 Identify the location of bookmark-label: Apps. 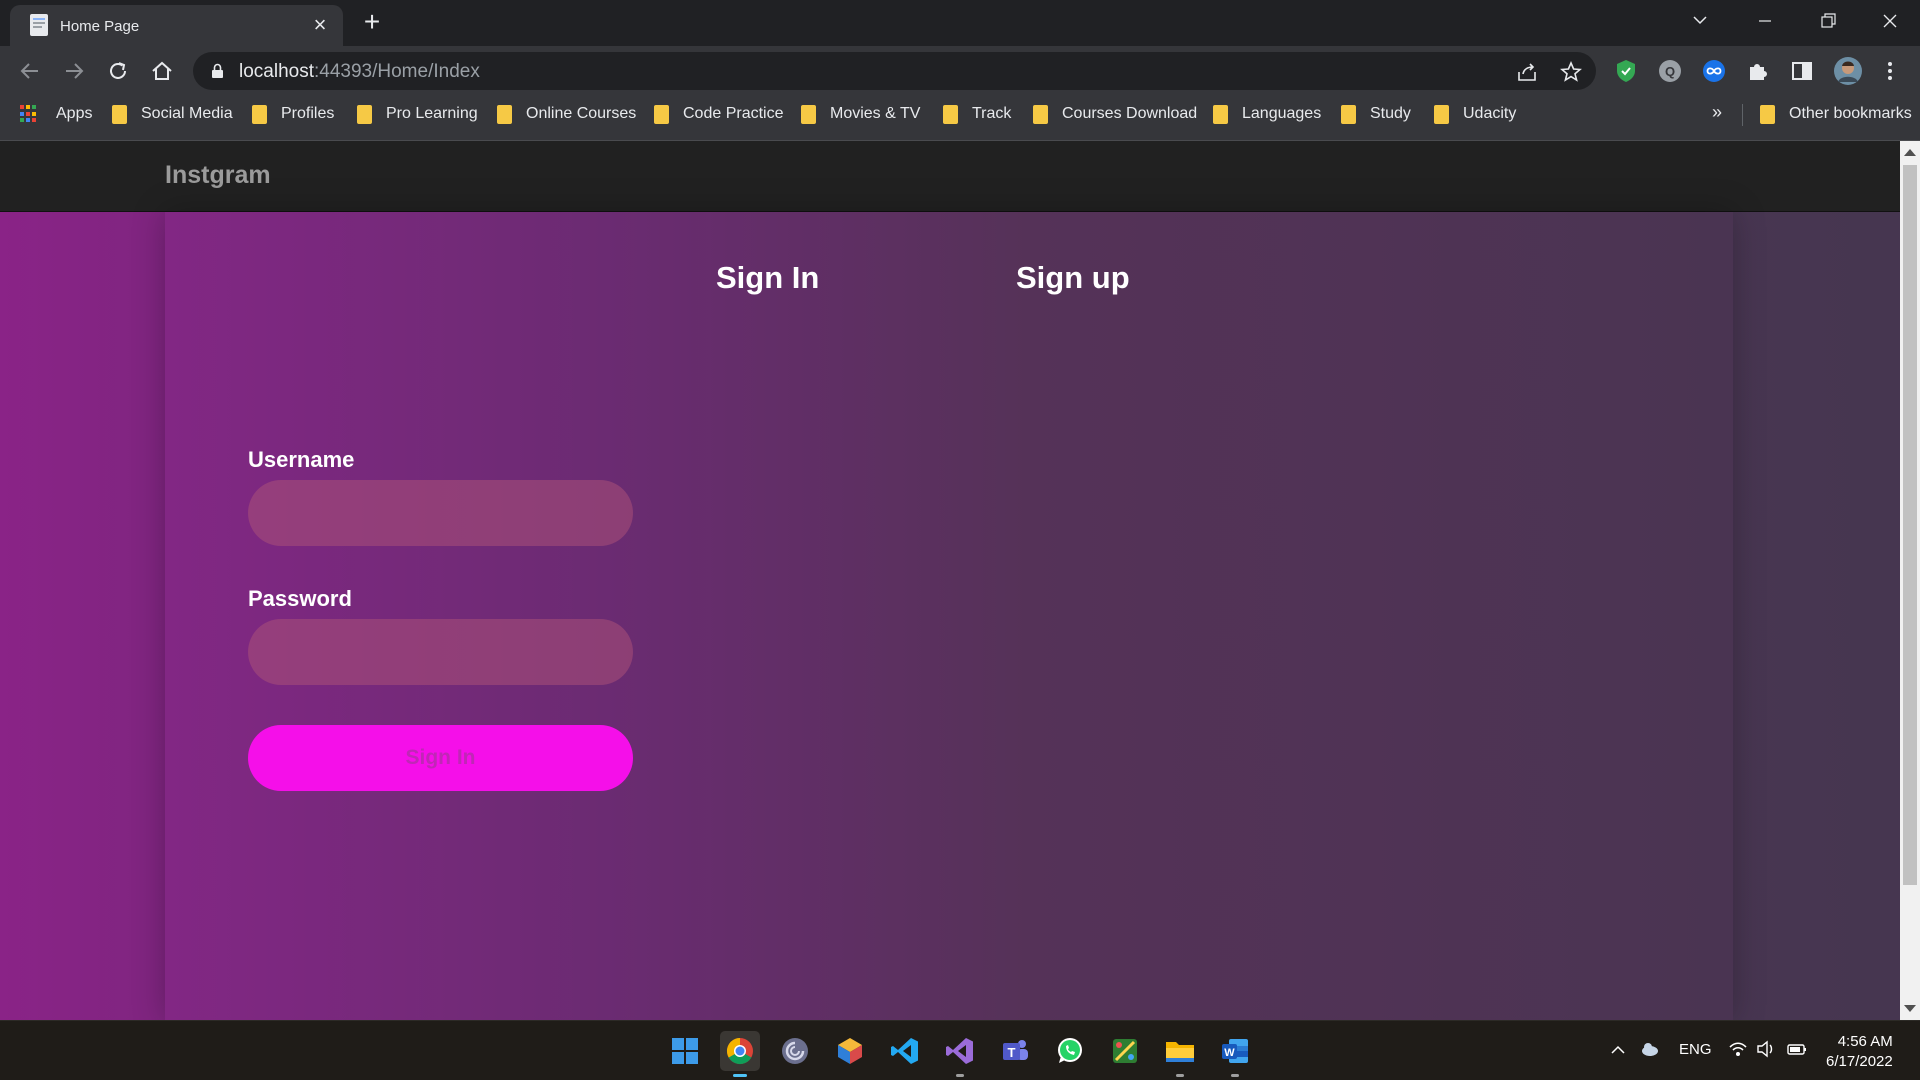
(74, 113).